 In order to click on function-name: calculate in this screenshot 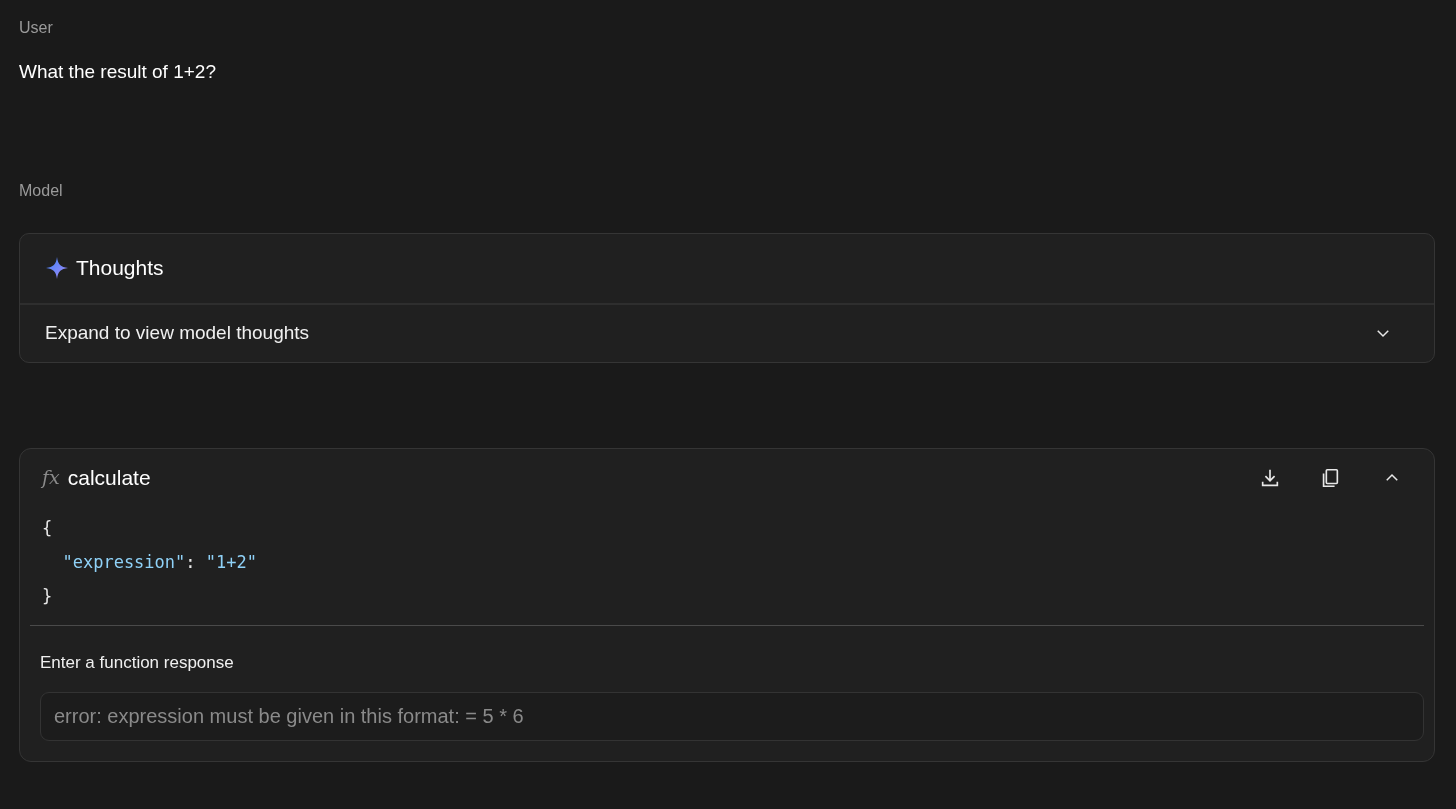, I will do `click(109, 477)`.